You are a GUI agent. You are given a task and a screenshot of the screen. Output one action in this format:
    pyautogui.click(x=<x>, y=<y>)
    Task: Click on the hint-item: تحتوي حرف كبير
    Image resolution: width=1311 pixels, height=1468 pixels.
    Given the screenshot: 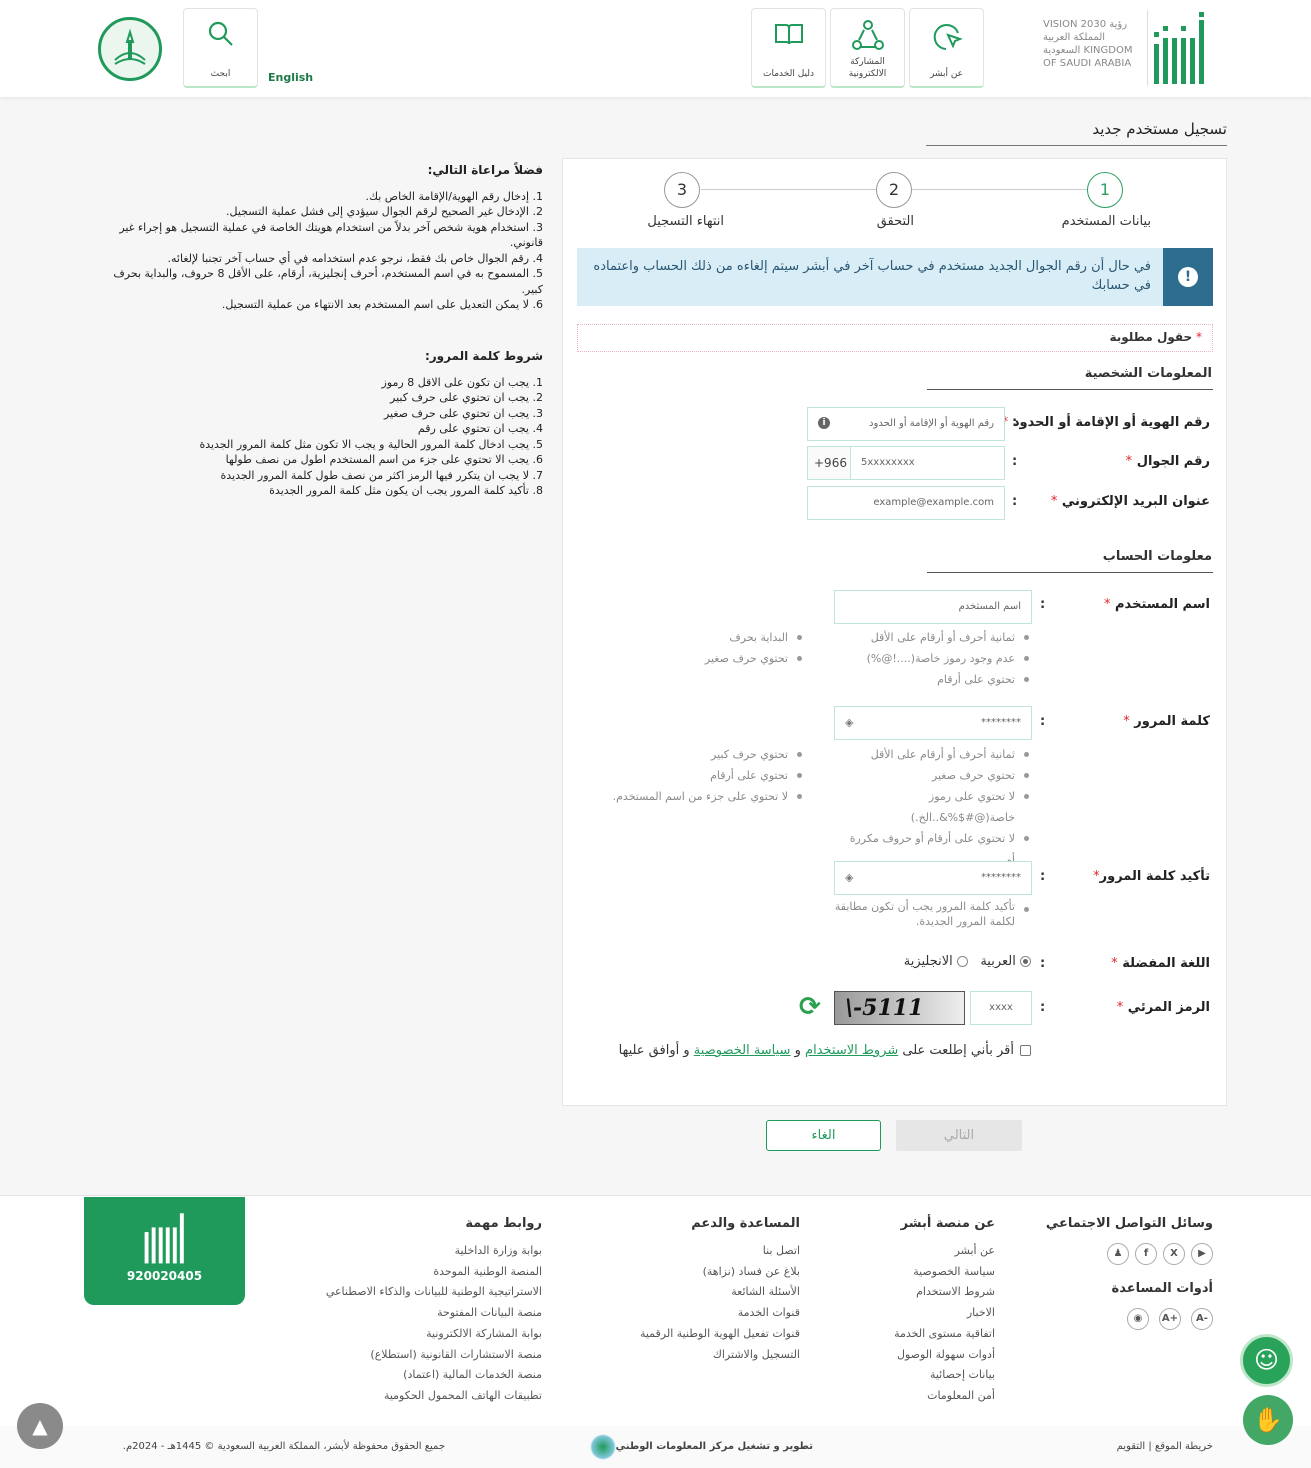 What is the action you would take?
    pyautogui.click(x=708, y=754)
    